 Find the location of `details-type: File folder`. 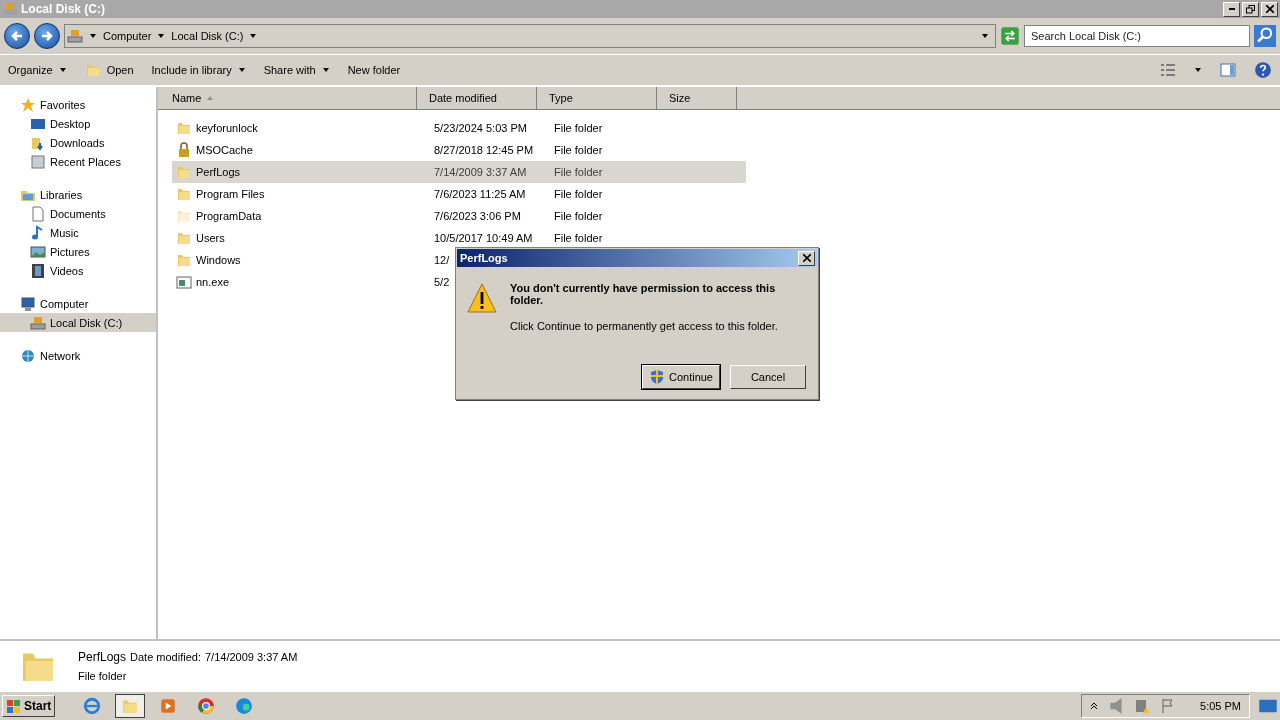

details-type: File folder is located at coordinates (103, 676).